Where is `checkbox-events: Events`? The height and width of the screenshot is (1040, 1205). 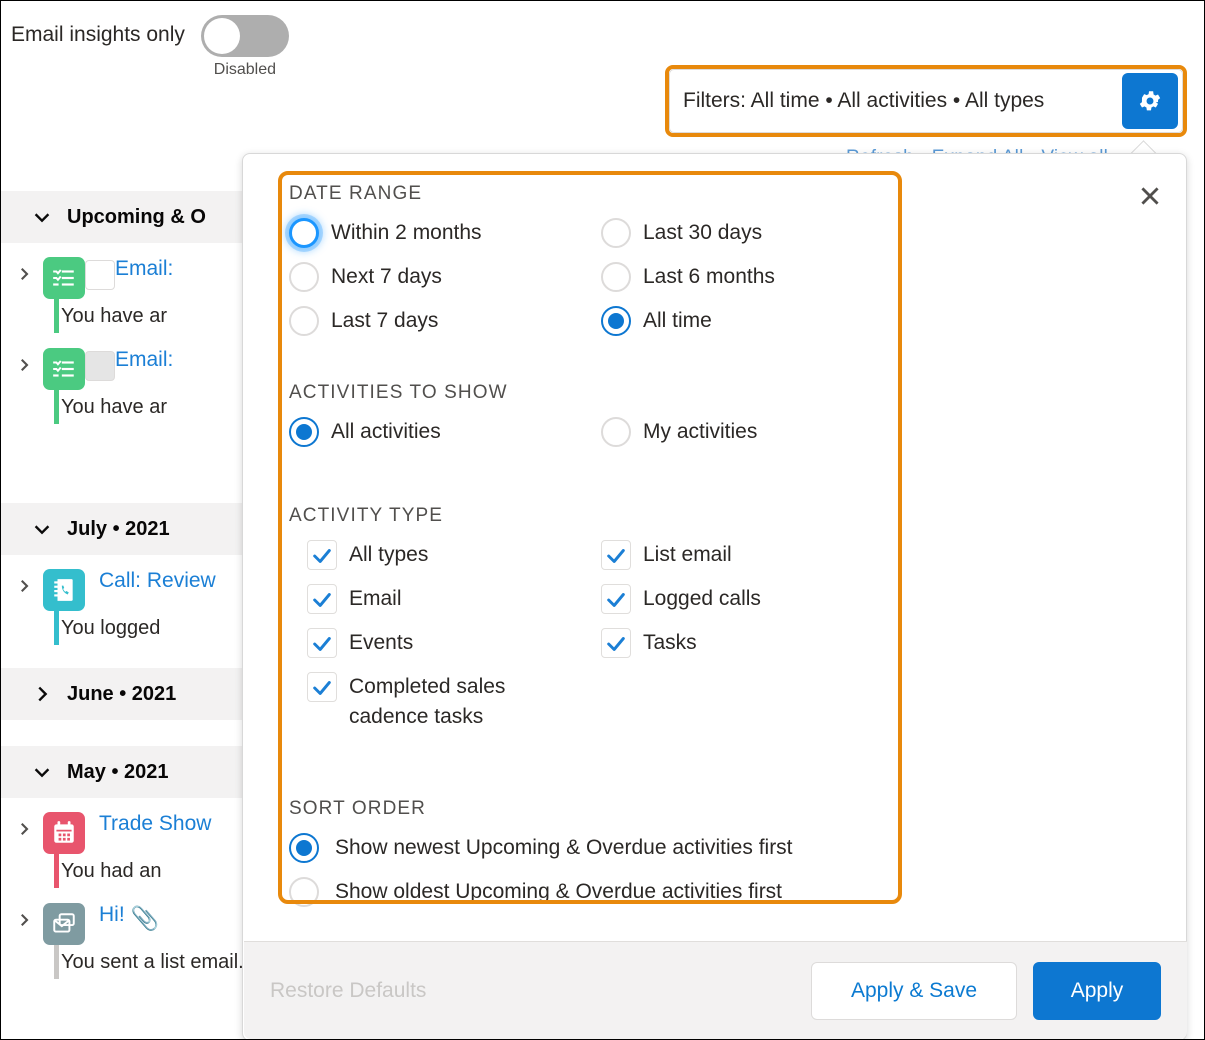
checkbox-events: Events is located at coordinates (454, 643).